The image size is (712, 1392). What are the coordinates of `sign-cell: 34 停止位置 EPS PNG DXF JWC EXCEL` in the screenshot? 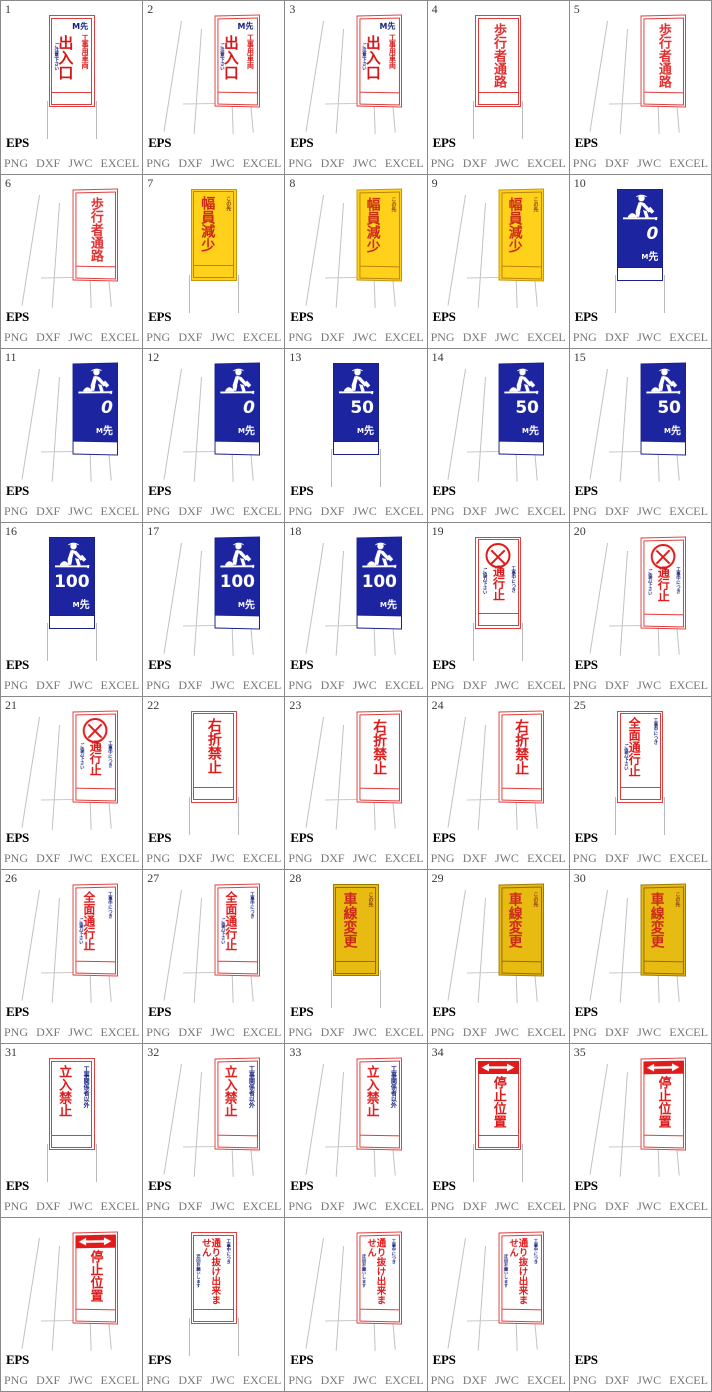 It's located at (498, 1131).